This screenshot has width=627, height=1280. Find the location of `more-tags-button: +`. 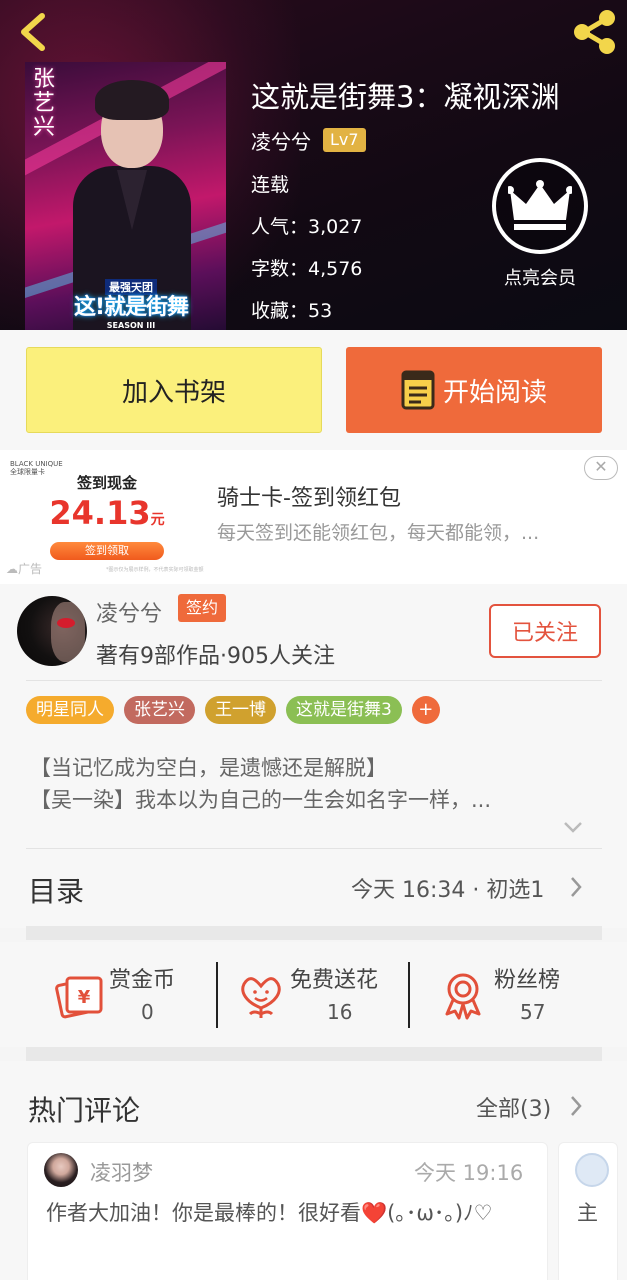

more-tags-button: + is located at coordinates (425, 710).